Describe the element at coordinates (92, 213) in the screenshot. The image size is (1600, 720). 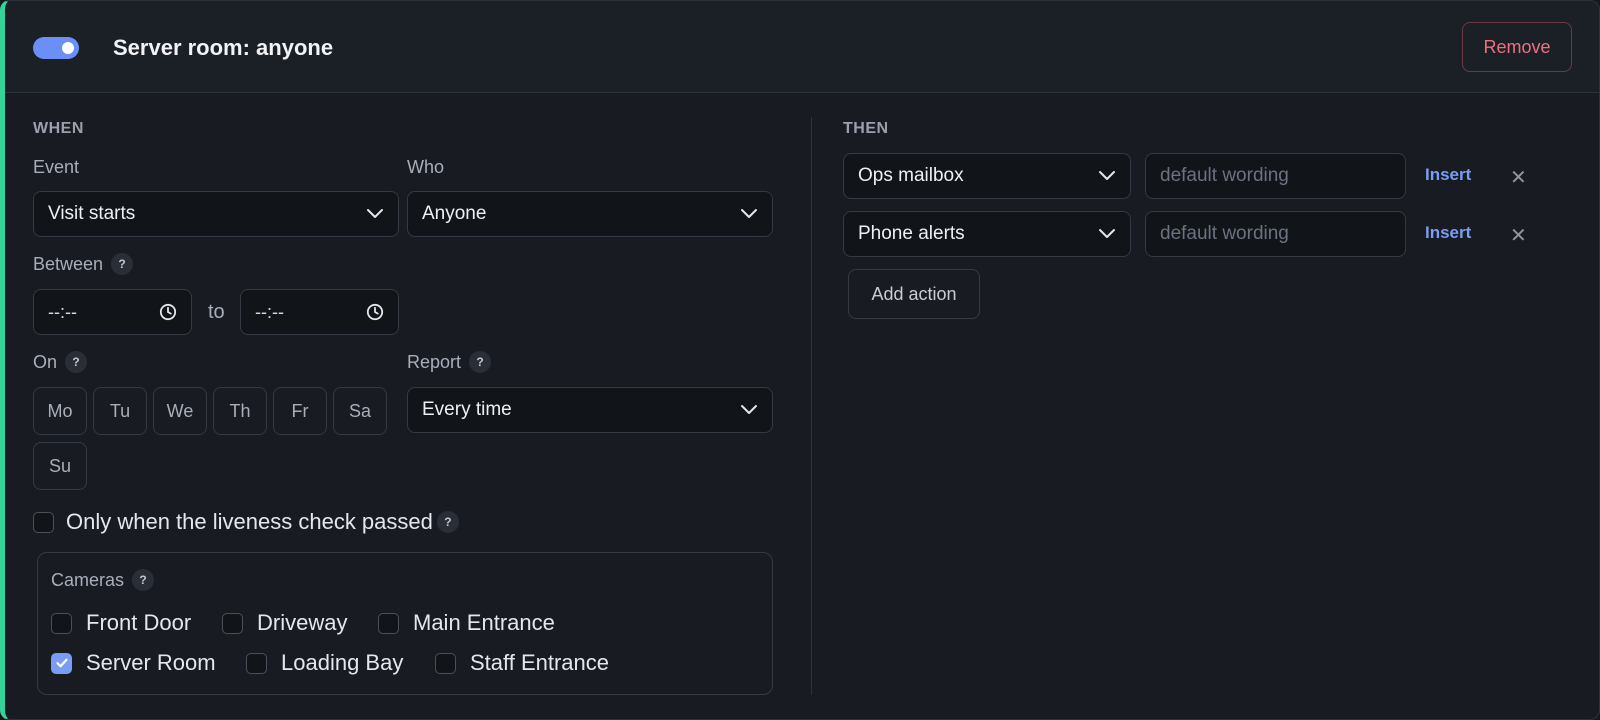
I see `event-select-value: Visit starts` at that location.